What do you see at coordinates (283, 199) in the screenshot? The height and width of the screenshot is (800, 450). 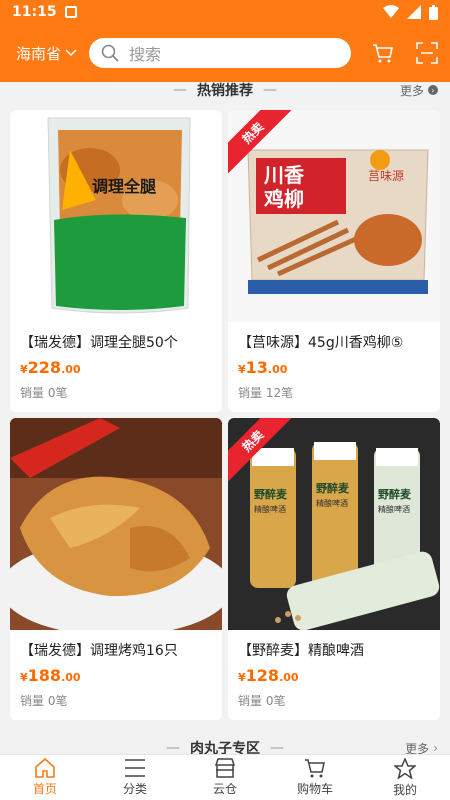 I see `package-label-2b: 鸡柳` at bounding box center [283, 199].